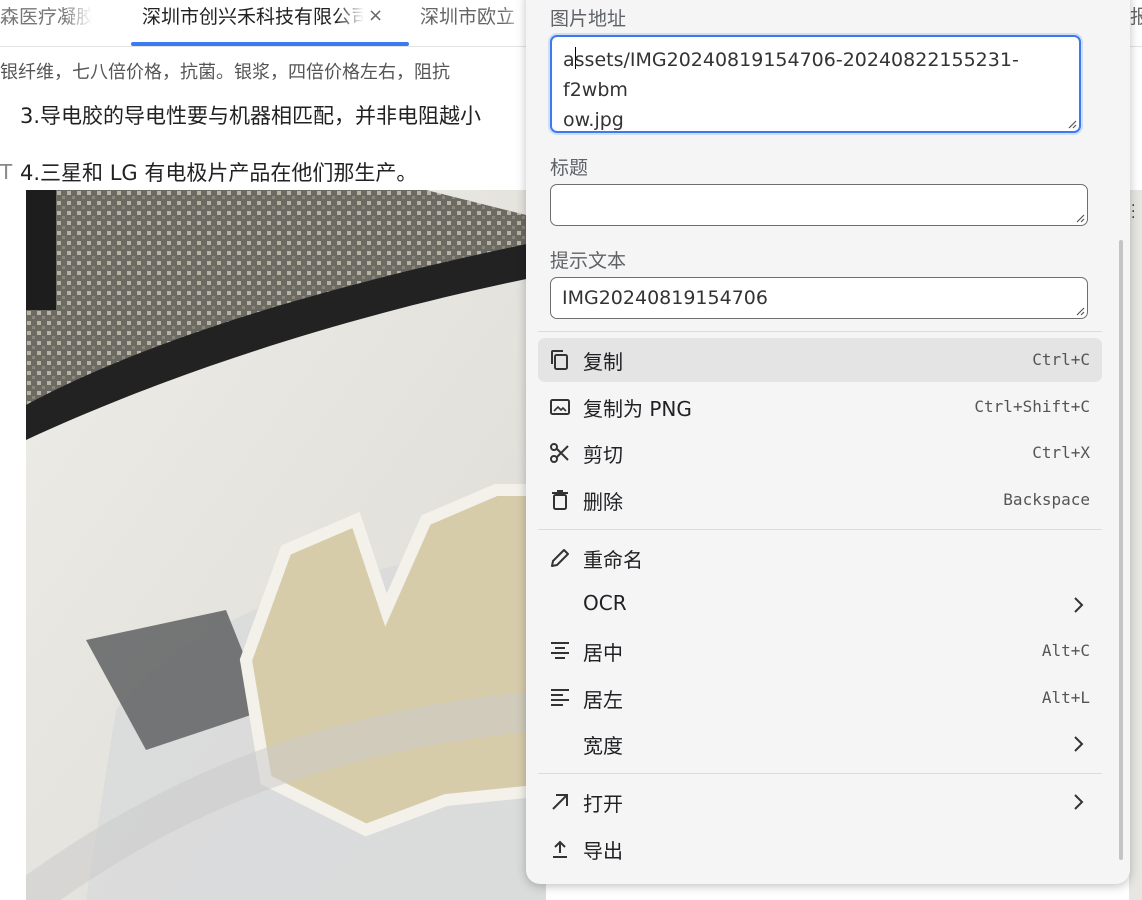 The image size is (1142, 900). I want to click on doc-paragraph: 银纤维，七八倍价格，抗菌。银浆，四倍价格左右，阻抗, so click(225, 72).